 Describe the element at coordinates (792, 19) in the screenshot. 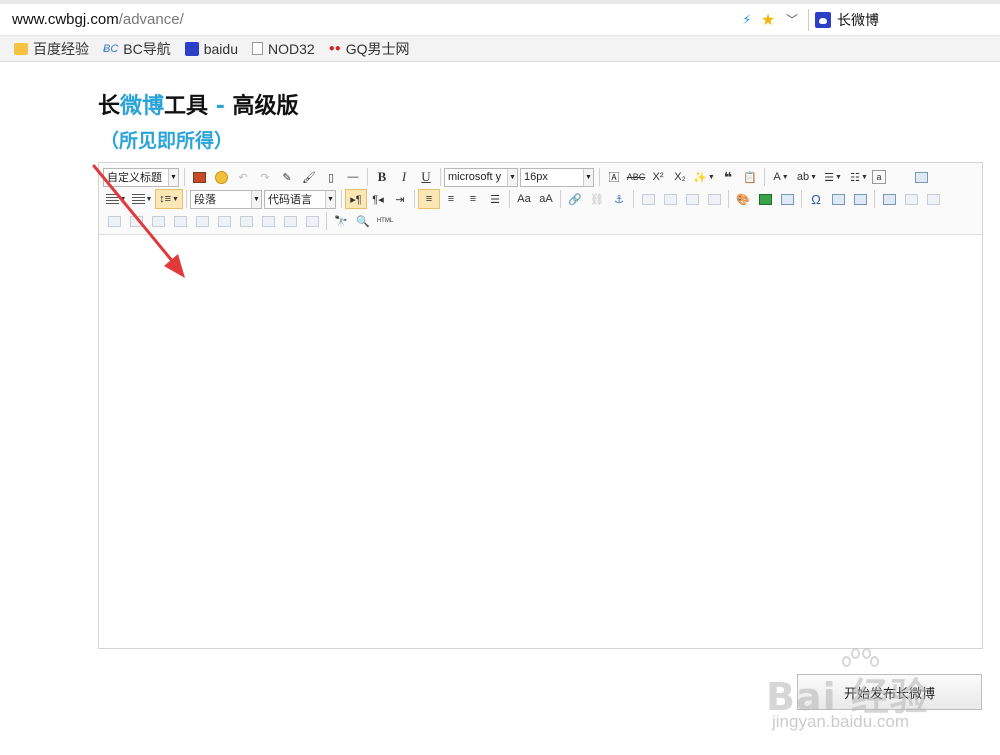

I see `chevron-down-icon: ﹀` at that location.